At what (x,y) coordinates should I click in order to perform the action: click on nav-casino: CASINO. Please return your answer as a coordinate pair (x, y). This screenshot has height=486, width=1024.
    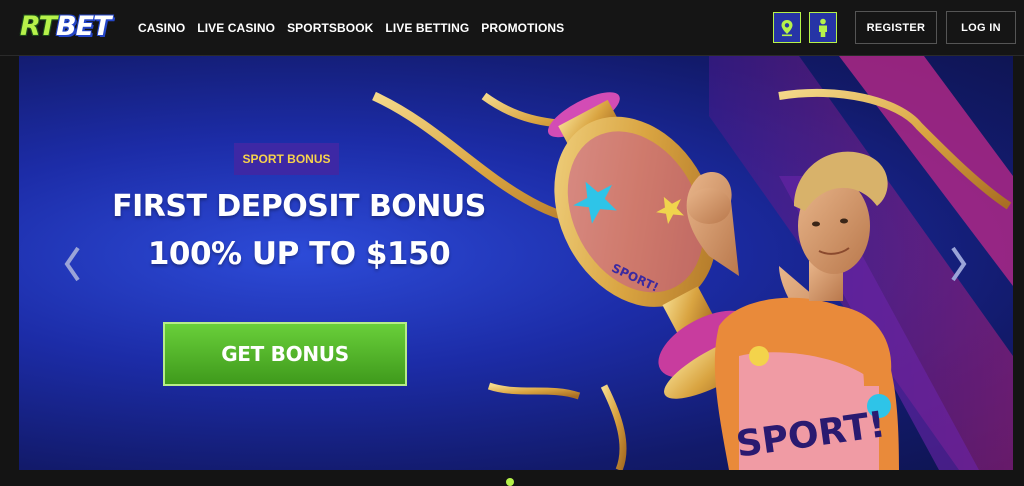
    Looking at the image, I should click on (161, 28).